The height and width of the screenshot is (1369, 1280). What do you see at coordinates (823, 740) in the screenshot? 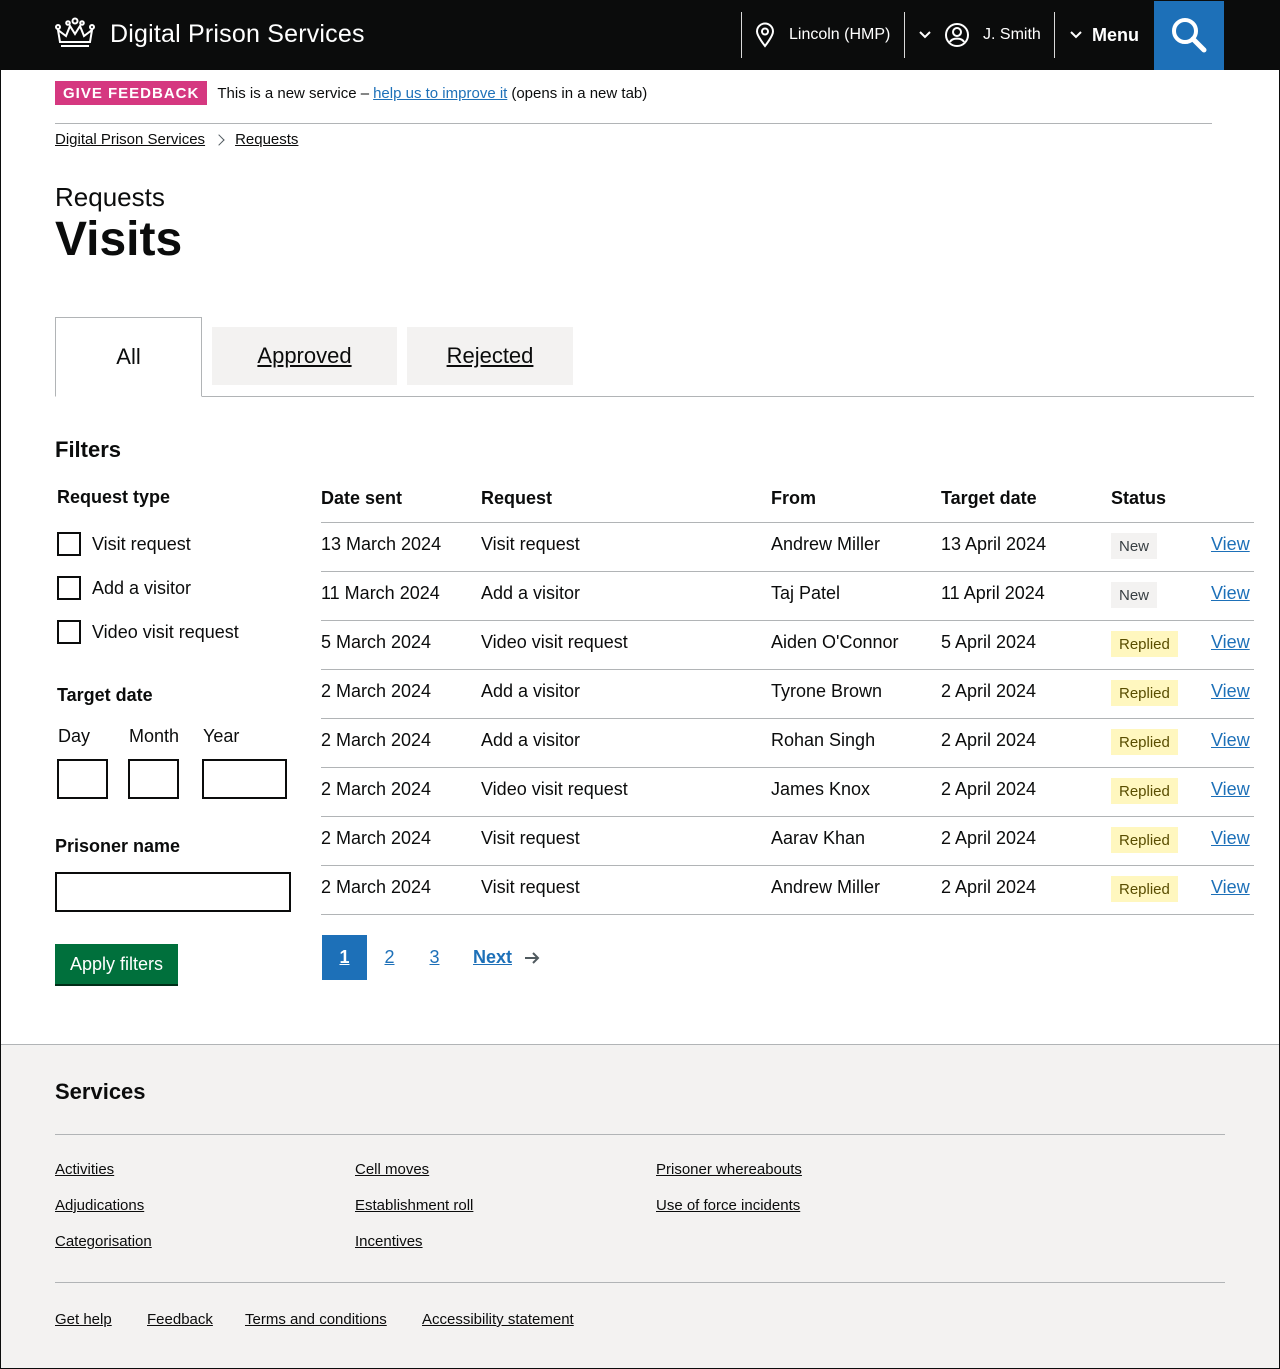
I see `from-cell: Rohan Singh` at bounding box center [823, 740].